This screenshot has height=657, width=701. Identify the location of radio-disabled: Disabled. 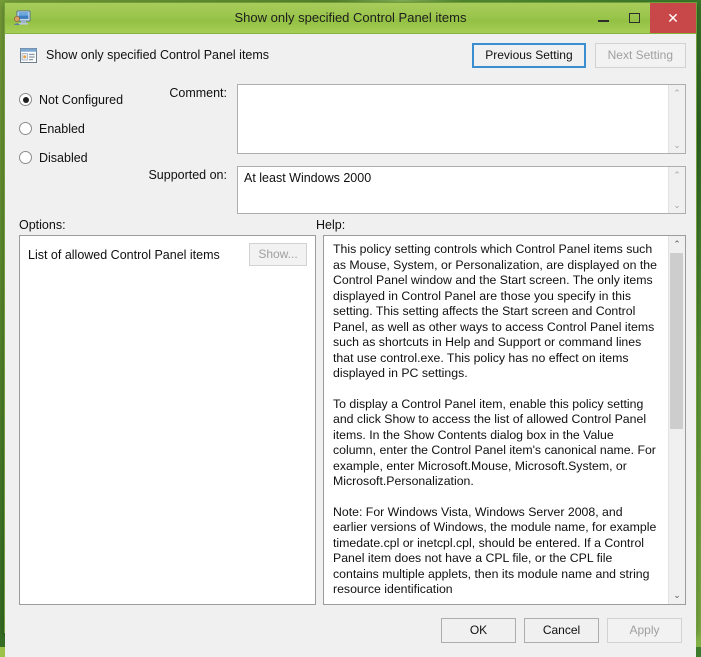
(83, 157).